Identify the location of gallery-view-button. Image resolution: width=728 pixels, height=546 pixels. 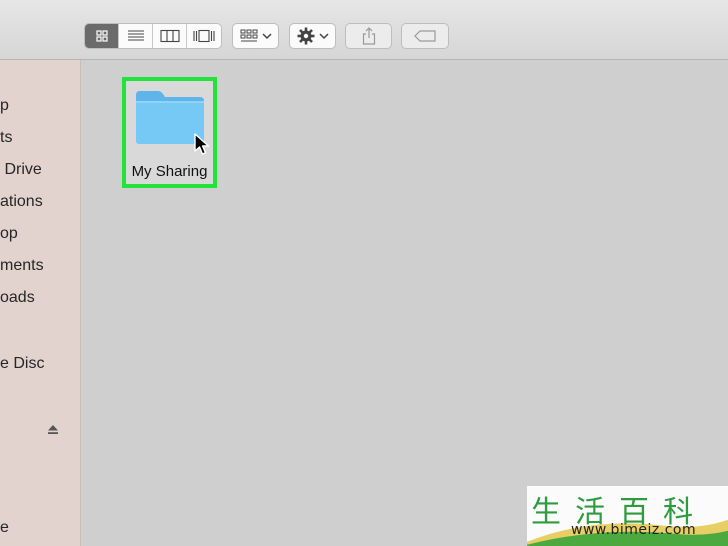
(204, 36).